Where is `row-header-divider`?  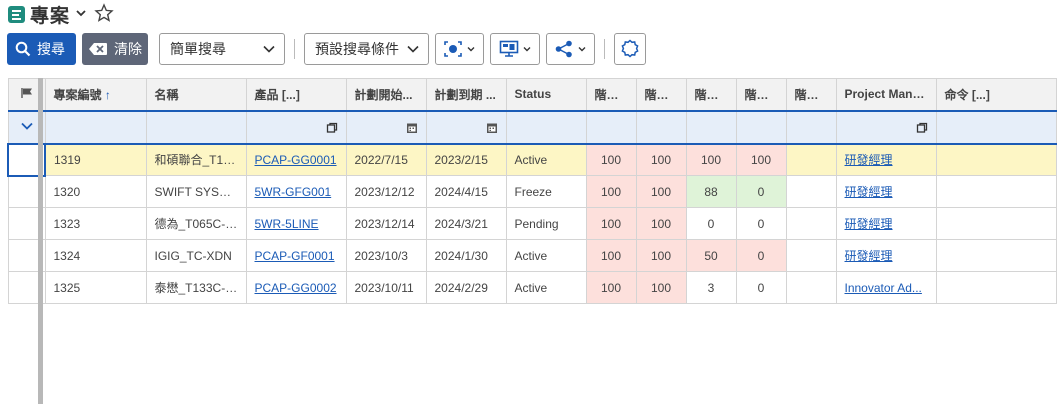
row-header-divider is located at coordinates (40, 241).